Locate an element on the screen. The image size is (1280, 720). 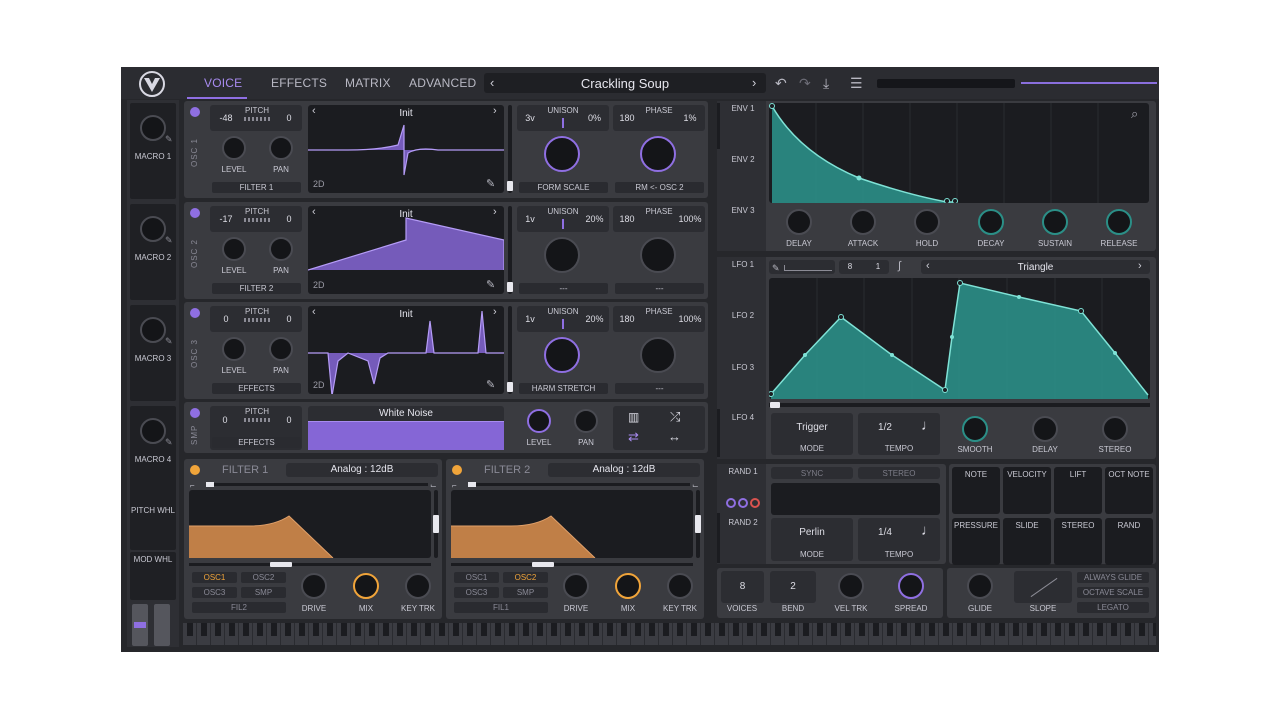
lfo-phase-handle is located at coordinates (775, 405).